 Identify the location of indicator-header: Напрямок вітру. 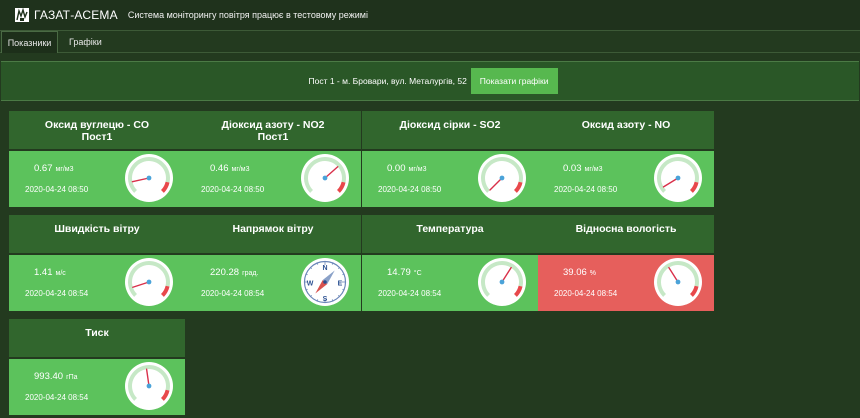
(273, 234).